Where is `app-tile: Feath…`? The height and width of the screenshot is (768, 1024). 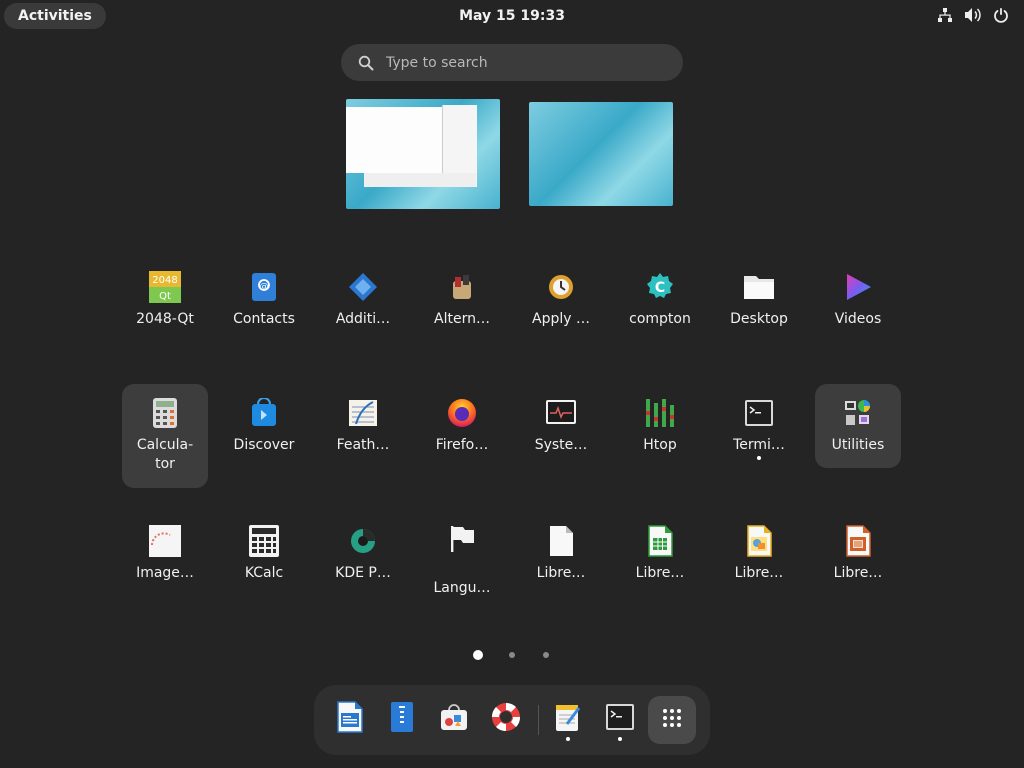 app-tile: Feath… is located at coordinates (363, 426).